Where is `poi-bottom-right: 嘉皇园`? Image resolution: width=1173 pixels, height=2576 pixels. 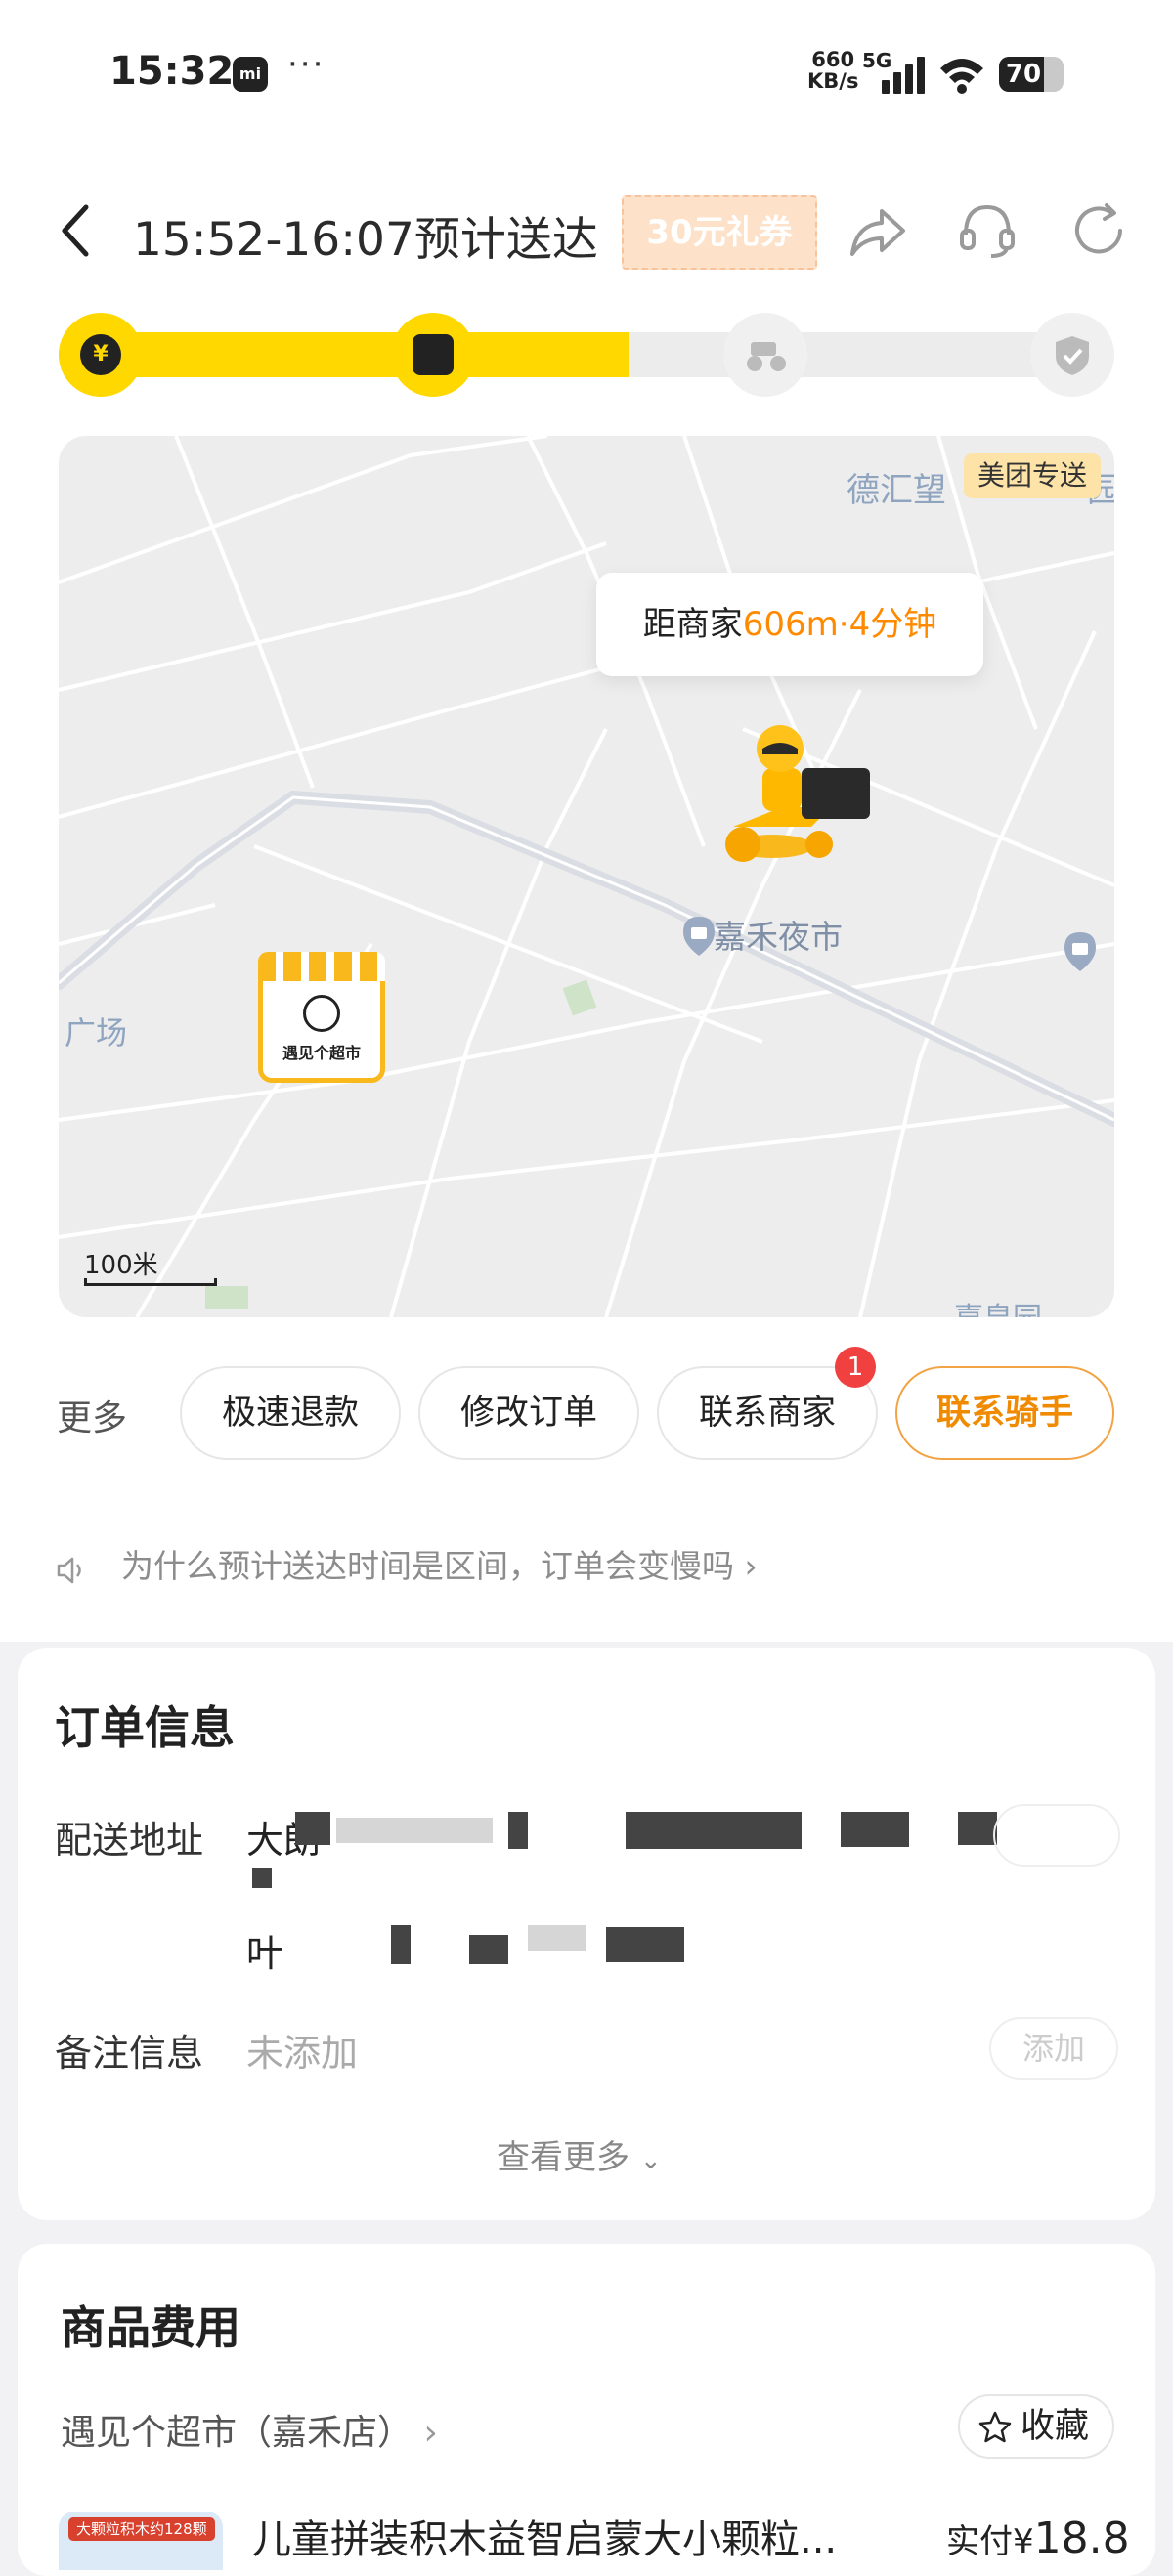
poi-bottom-right: 嘉皇园 is located at coordinates (998, 1305).